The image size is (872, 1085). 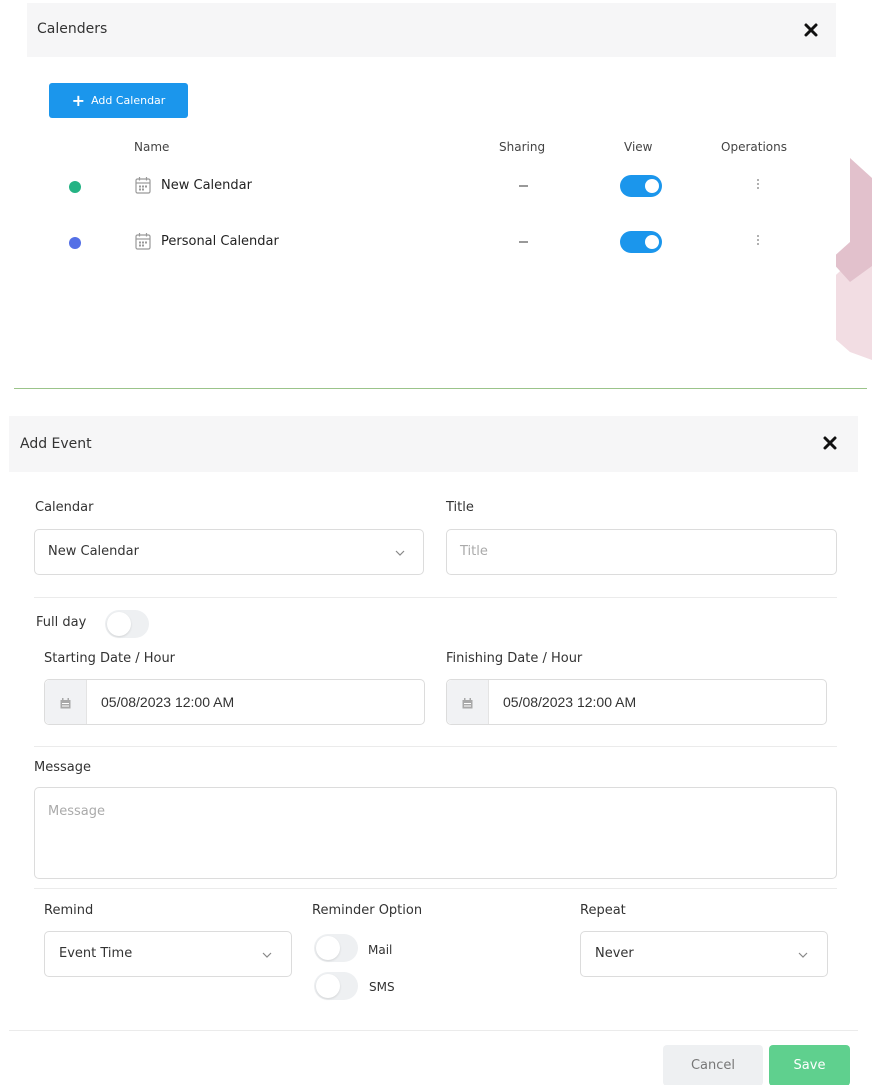 What do you see at coordinates (614, 953) in the screenshot?
I see `repeat-select-value: Never` at bounding box center [614, 953].